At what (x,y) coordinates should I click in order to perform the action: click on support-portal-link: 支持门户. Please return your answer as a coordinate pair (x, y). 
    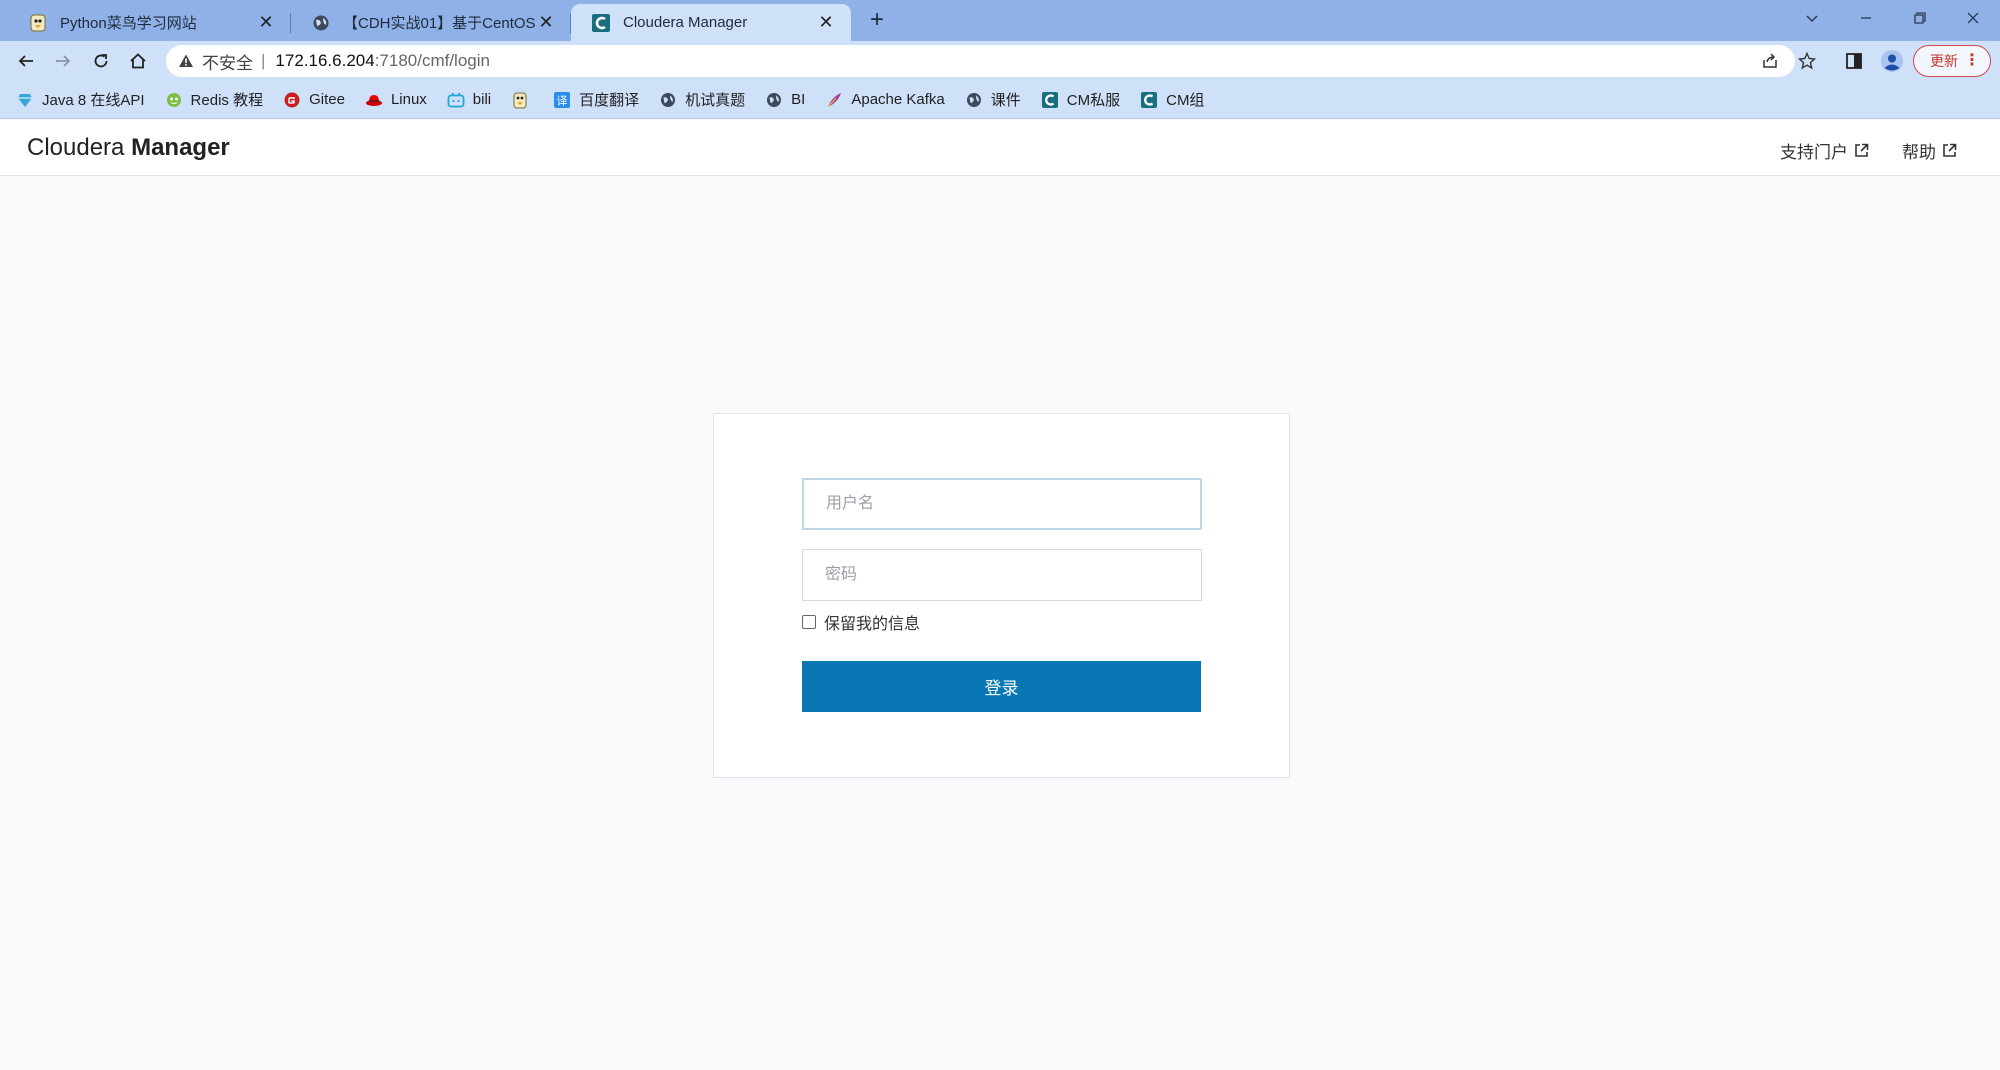
    Looking at the image, I should click on (1824, 150).